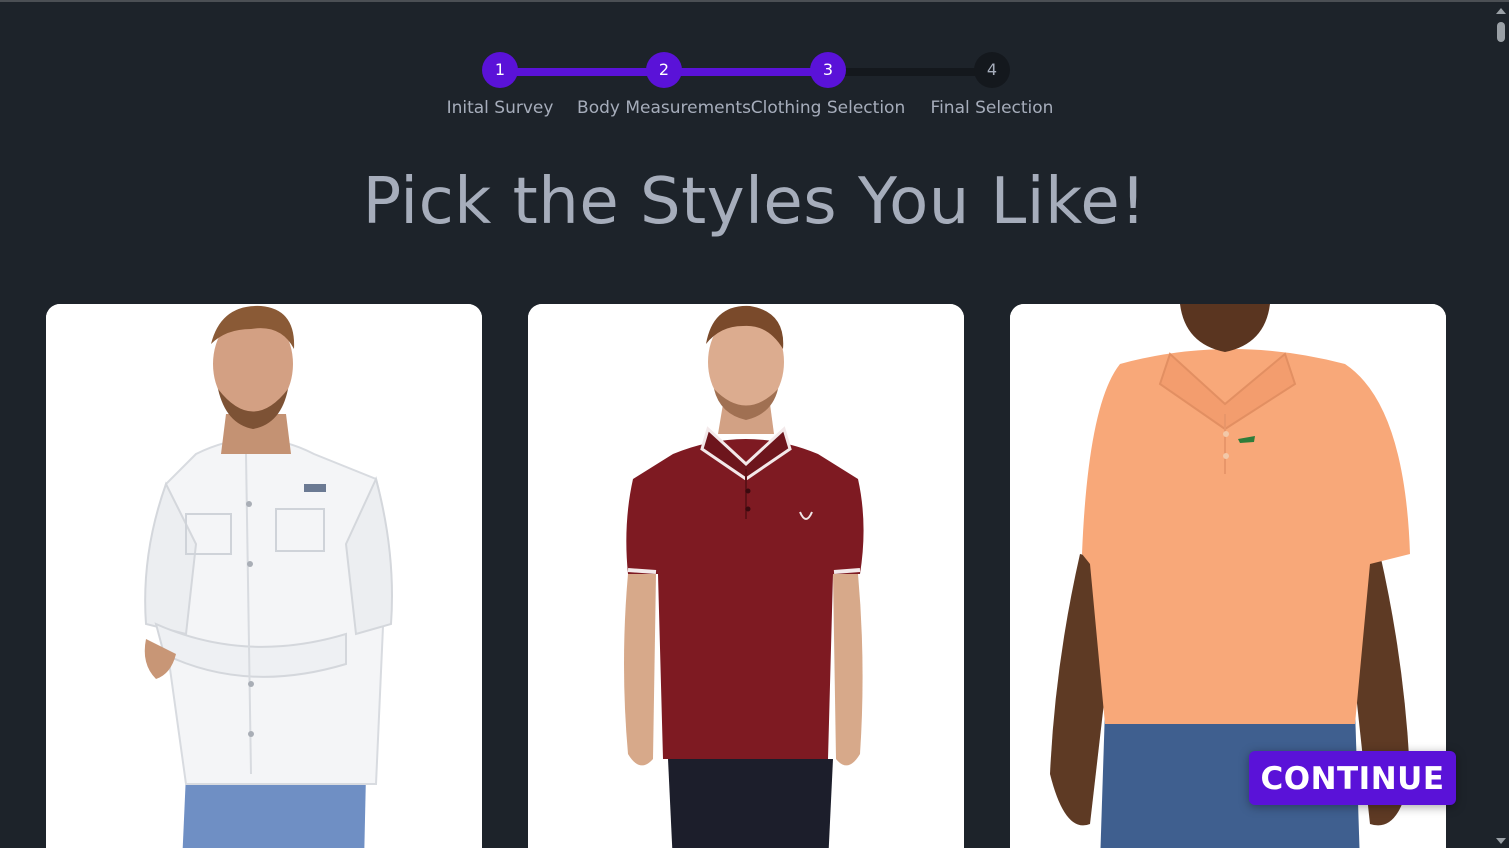 The height and width of the screenshot is (848, 1509). What do you see at coordinates (664, 70) in the screenshot?
I see `step-number-circle: 2` at bounding box center [664, 70].